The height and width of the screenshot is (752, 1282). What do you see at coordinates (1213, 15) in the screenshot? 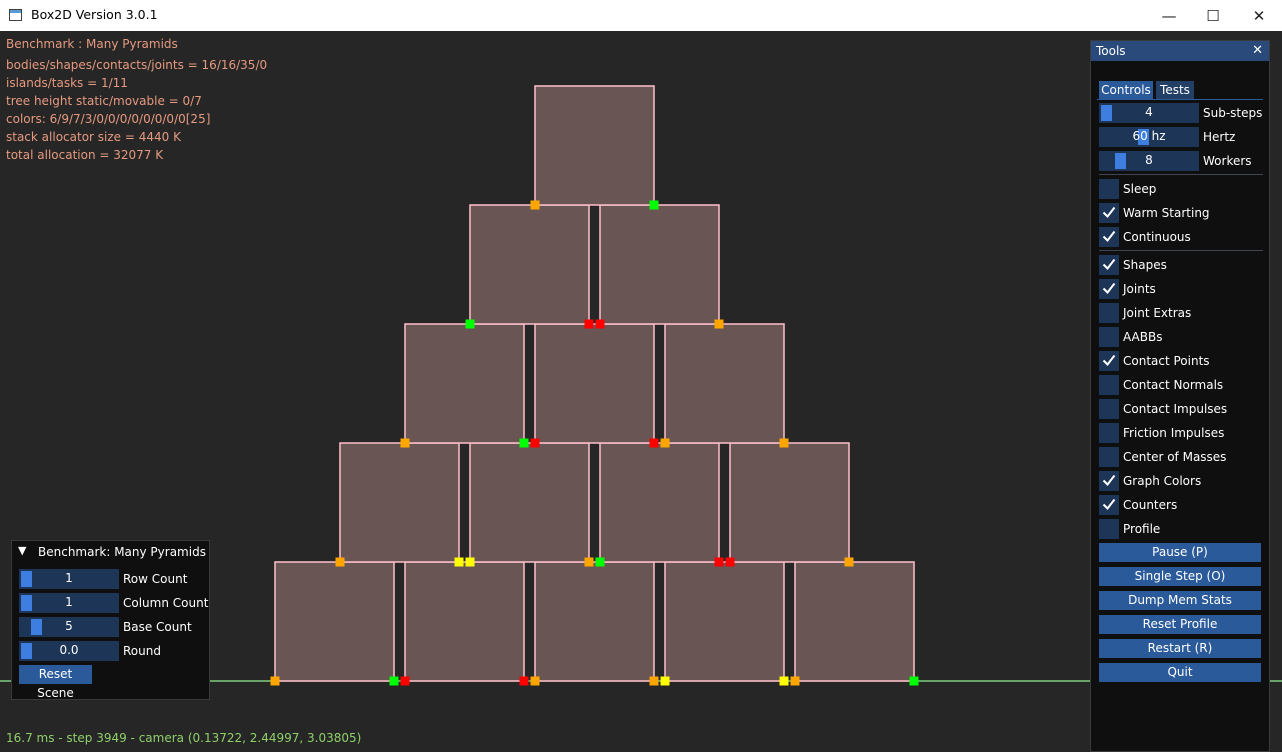
I see `maximize-button: ☐` at bounding box center [1213, 15].